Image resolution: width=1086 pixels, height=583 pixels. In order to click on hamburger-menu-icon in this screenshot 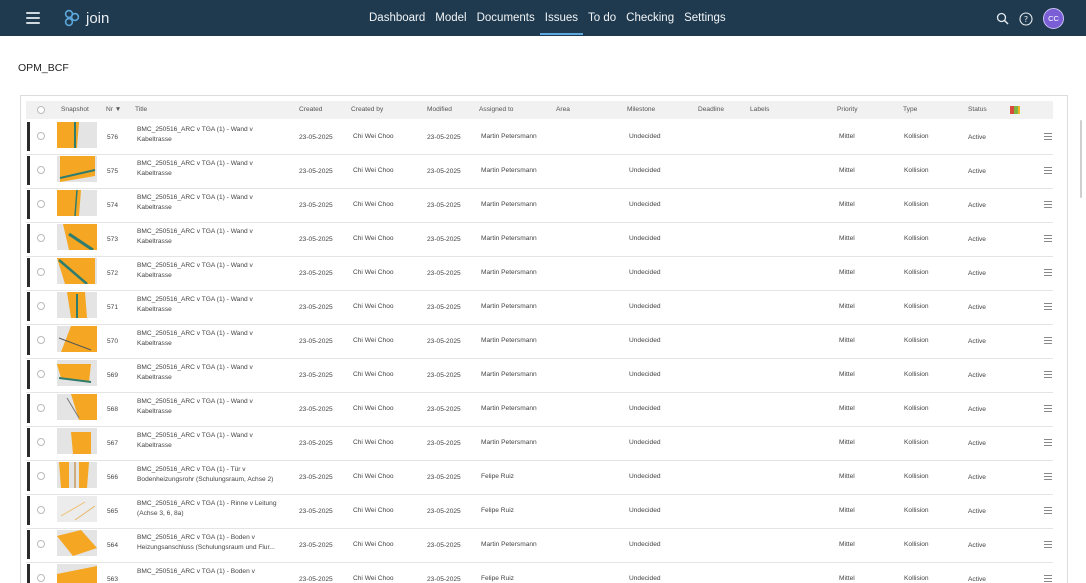, I will do `click(33, 18)`.